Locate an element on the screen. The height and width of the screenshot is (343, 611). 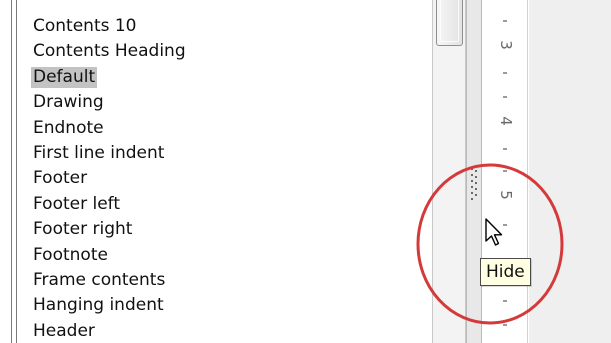
style-item-label: Endnote is located at coordinates (68, 127).